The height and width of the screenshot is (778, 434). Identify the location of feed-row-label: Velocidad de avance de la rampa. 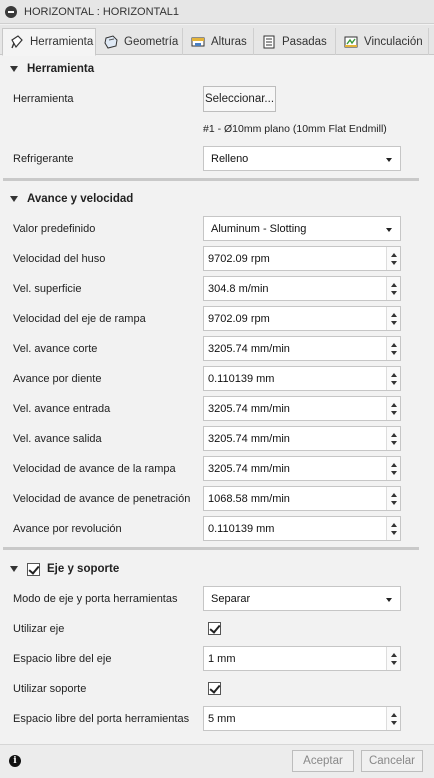
(94, 469).